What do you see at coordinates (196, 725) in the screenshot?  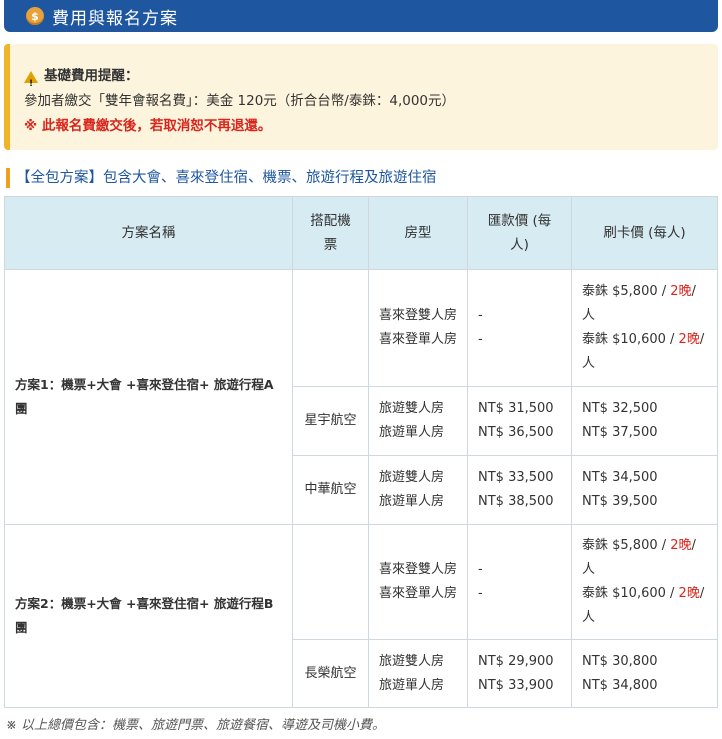 I see `footnote: ※ 以上總價包含：機票、旅遊門票、旅遊餐宿、導遊及司機小費。` at bounding box center [196, 725].